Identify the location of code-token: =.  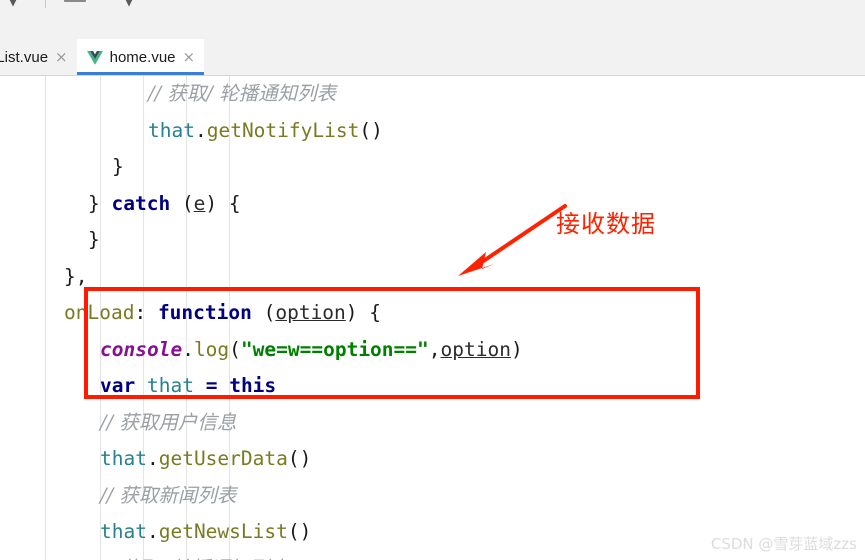
(211, 385).